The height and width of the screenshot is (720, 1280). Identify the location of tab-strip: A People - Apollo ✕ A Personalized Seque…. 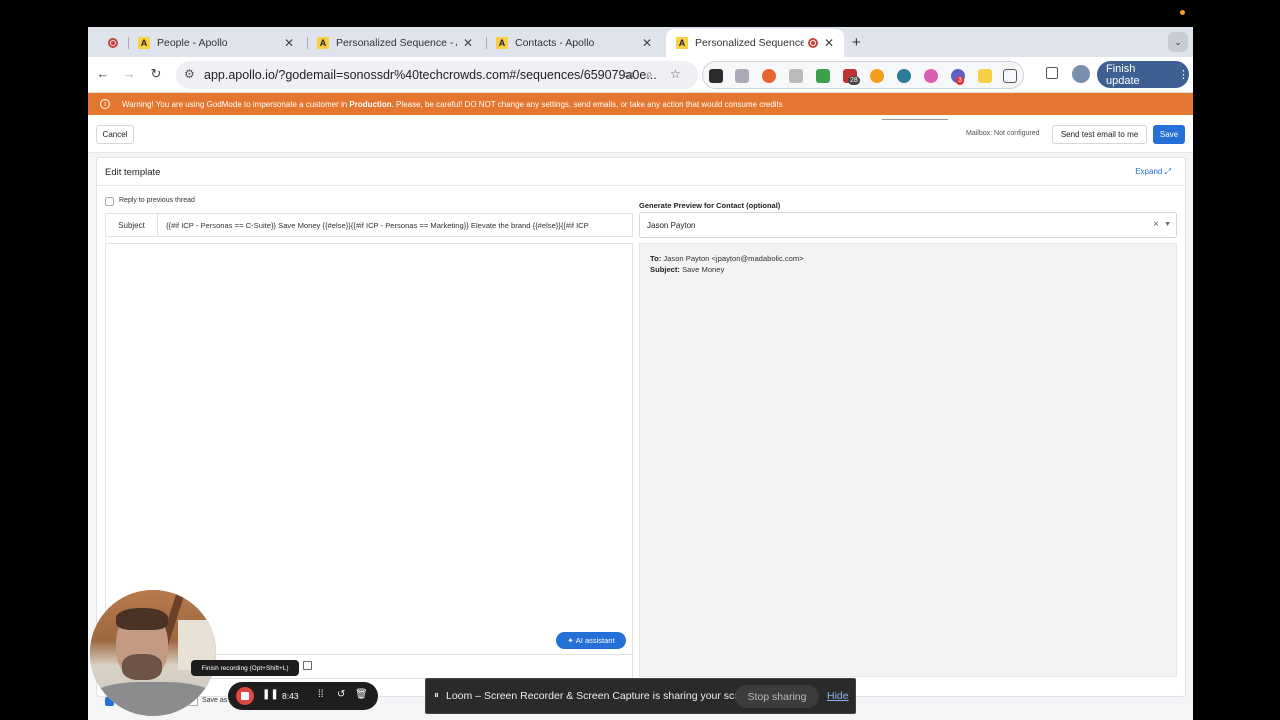
(640, 42).